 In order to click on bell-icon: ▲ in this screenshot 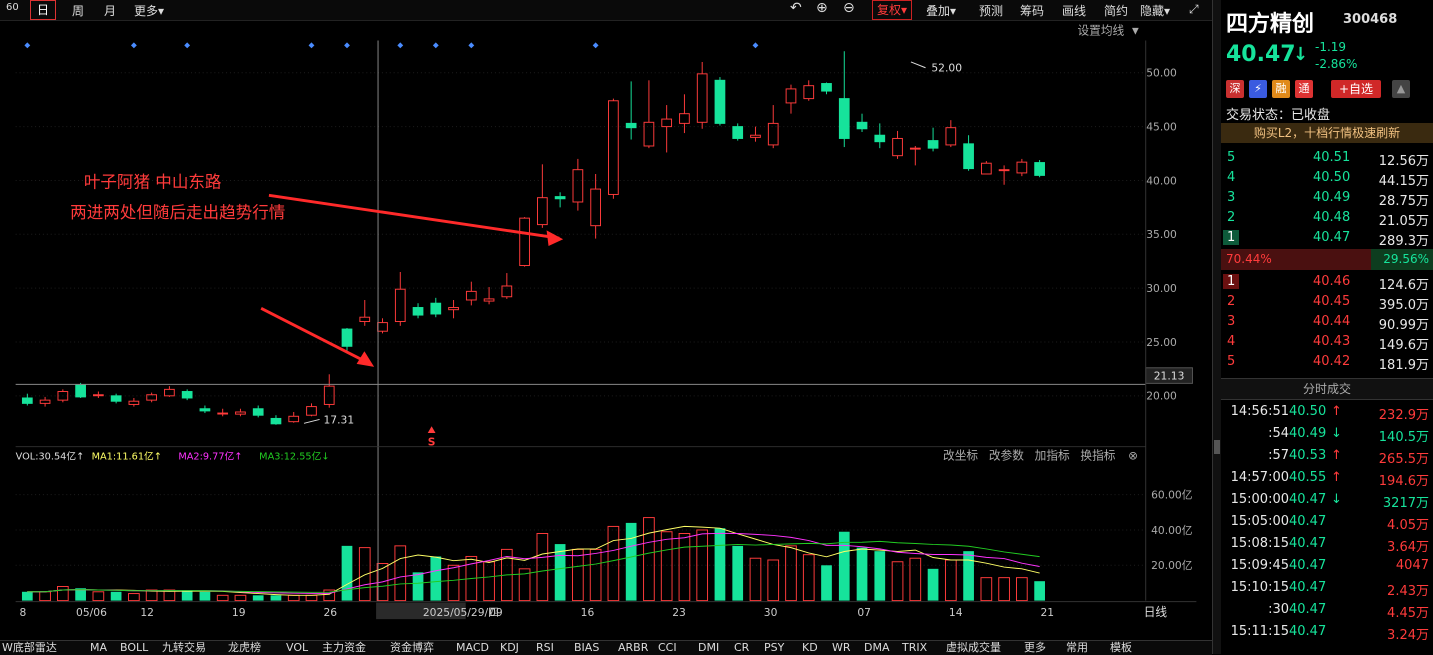, I will do `click(1401, 89)`.